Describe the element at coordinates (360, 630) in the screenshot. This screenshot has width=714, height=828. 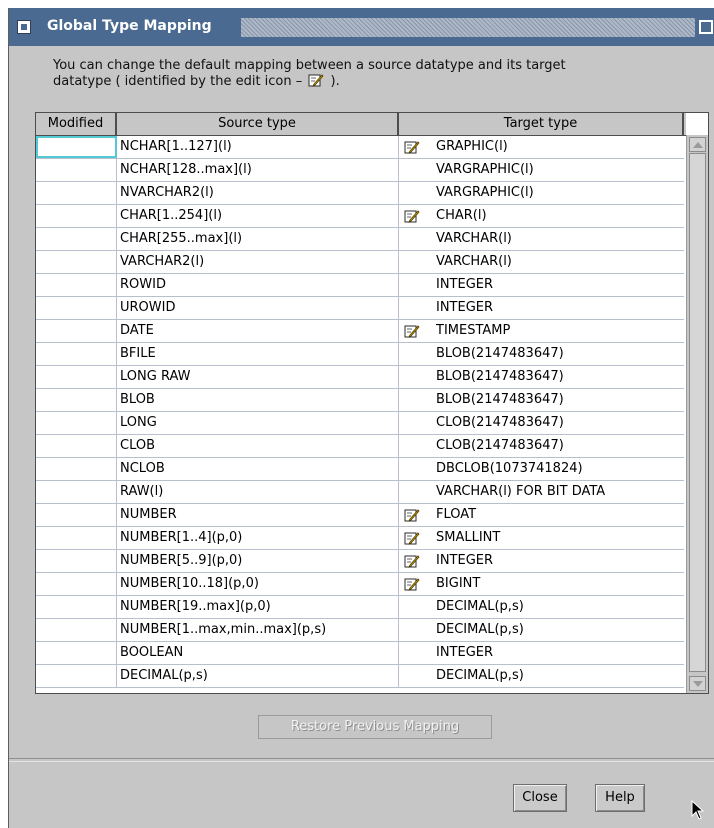
I see `table-row: NUMBER[1..max,min..max](p,s) DECIMAL(p,s)` at that location.